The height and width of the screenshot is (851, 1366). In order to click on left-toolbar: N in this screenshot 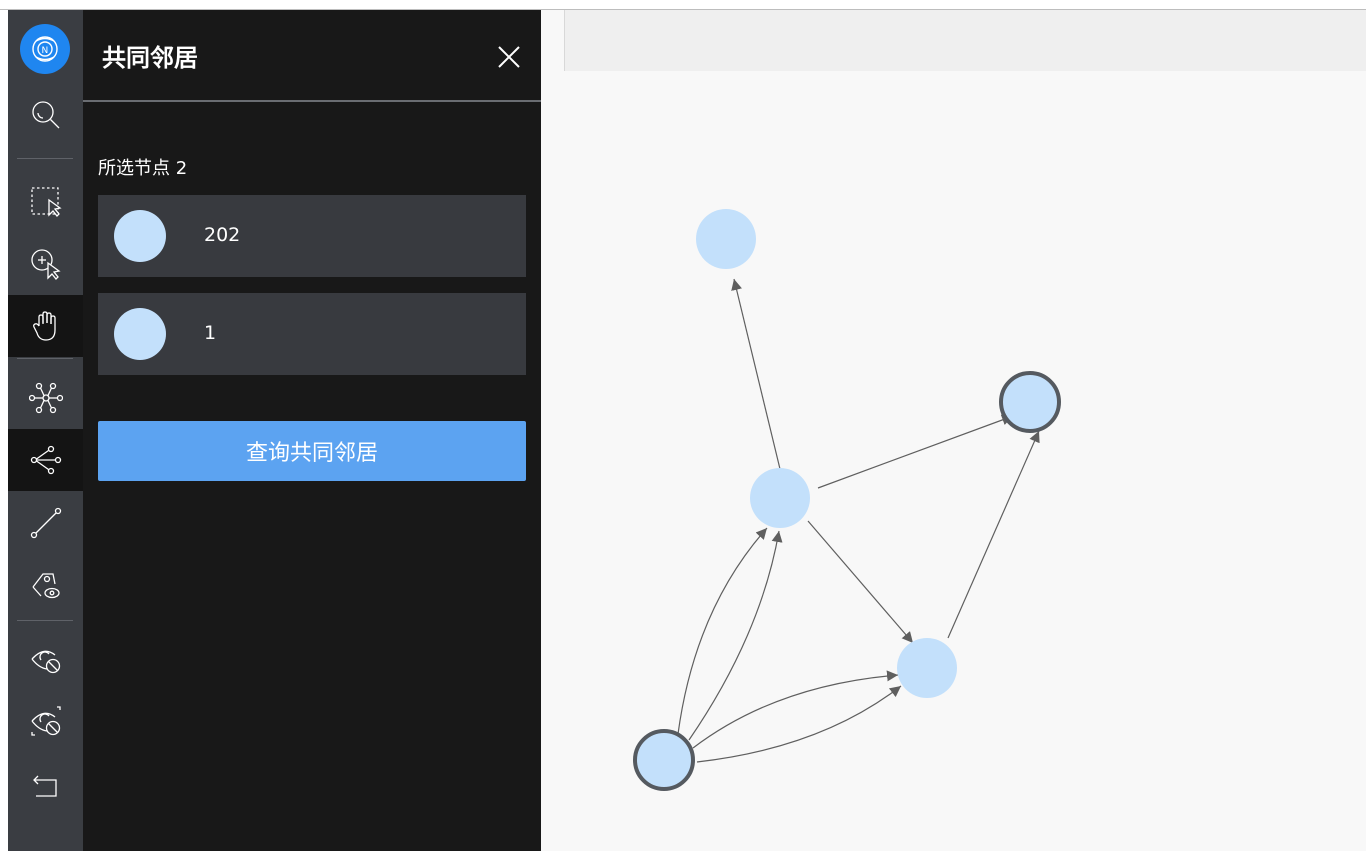, I will do `click(45, 430)`.